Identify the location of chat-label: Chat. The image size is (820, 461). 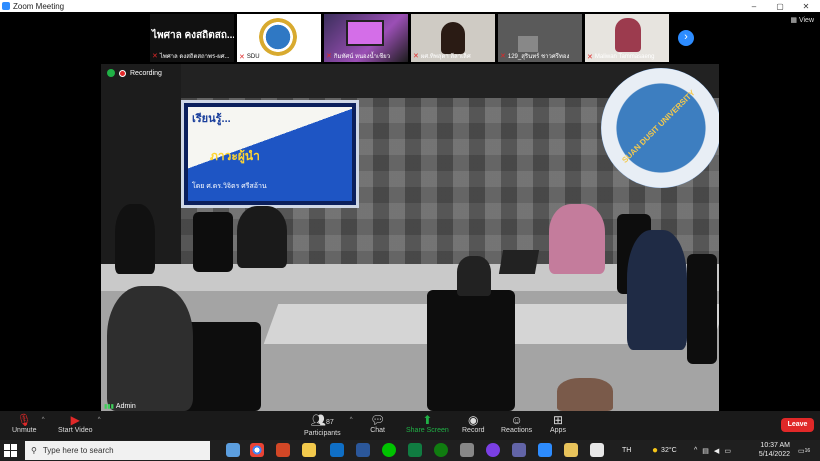
(378, 430).